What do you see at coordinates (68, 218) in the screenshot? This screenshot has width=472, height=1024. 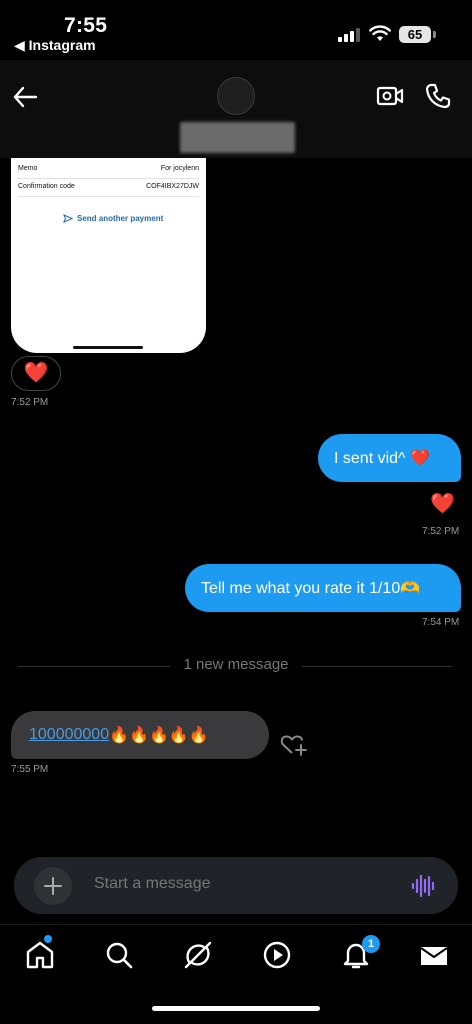 I see `send-arrow-icon` at bounding box center [68, 218].